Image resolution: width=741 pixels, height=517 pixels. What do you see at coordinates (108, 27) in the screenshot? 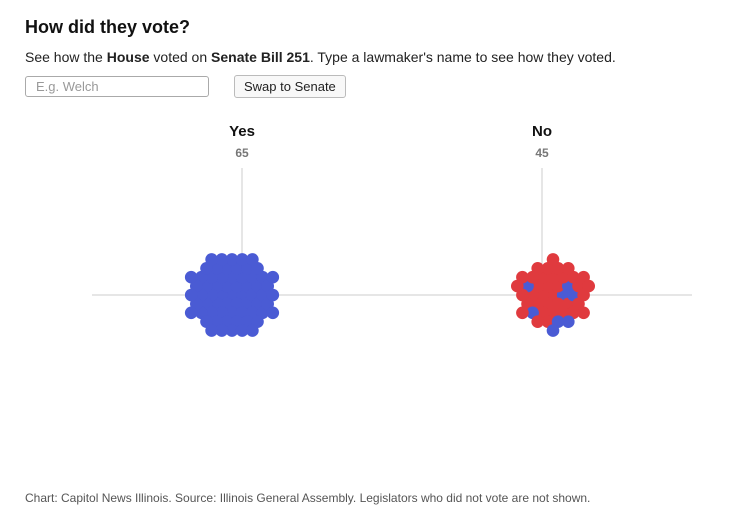
I see `chart-title: How did they vote?` at bounding box center [108, 27].